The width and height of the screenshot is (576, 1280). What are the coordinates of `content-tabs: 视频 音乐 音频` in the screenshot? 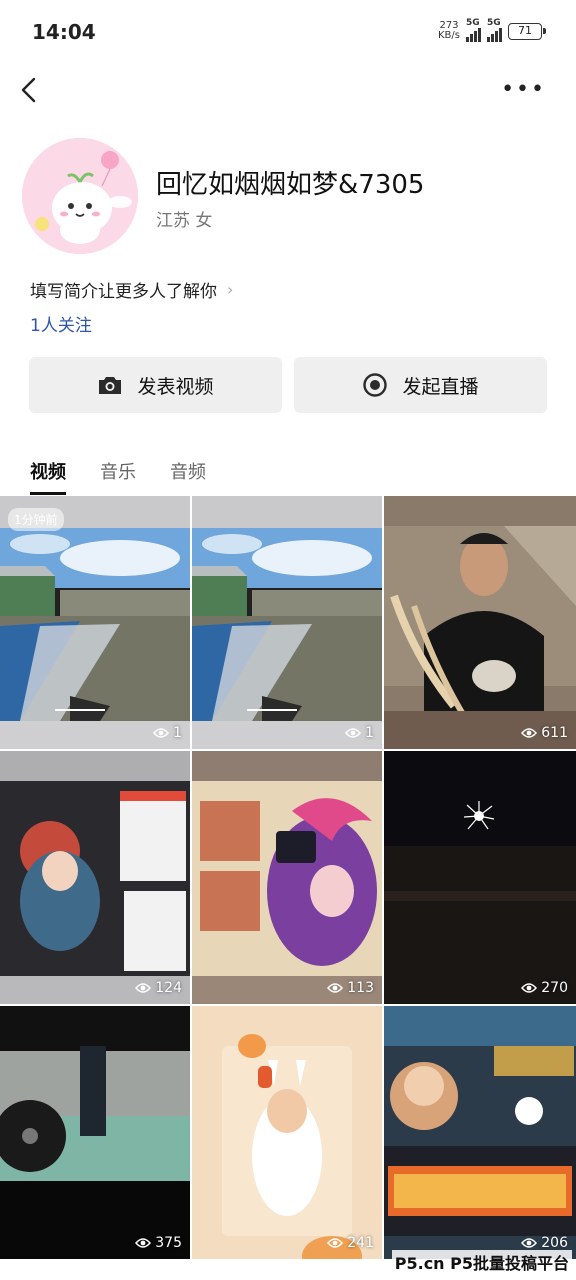 It's located at (118, 476).